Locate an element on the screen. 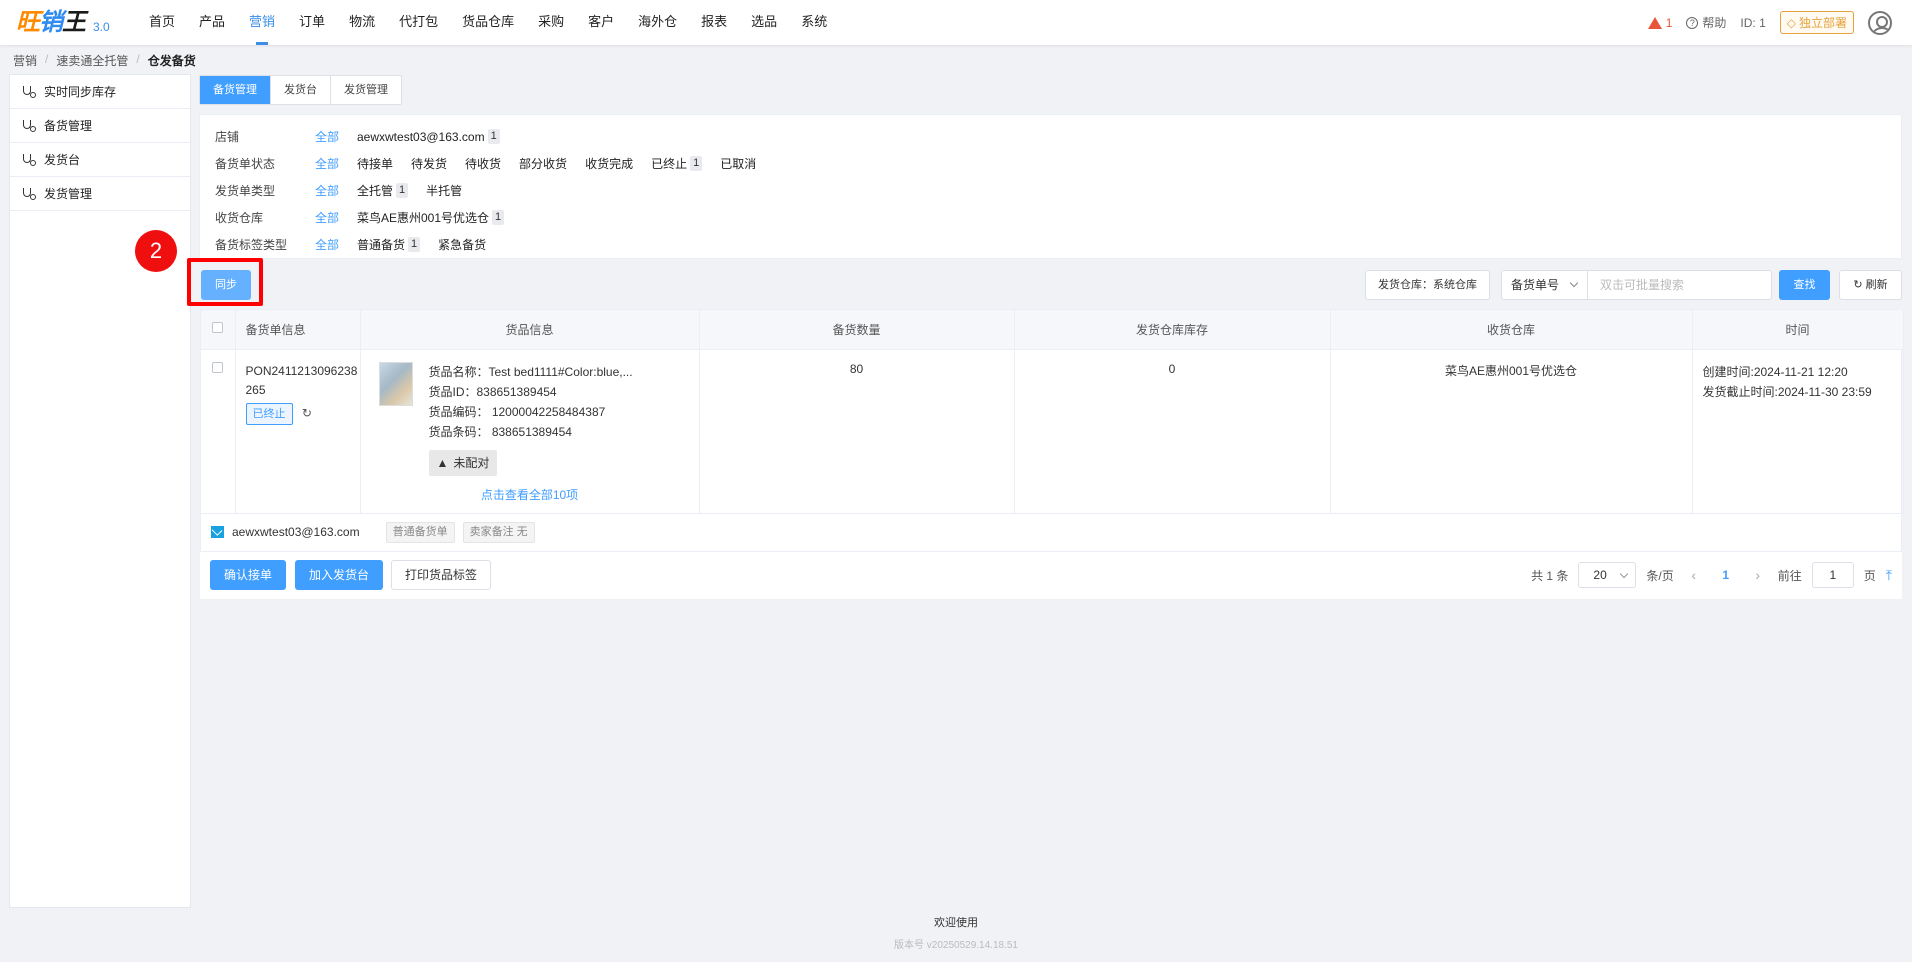  filter-label: 备货单状态 is located at coordinates (245, 164).